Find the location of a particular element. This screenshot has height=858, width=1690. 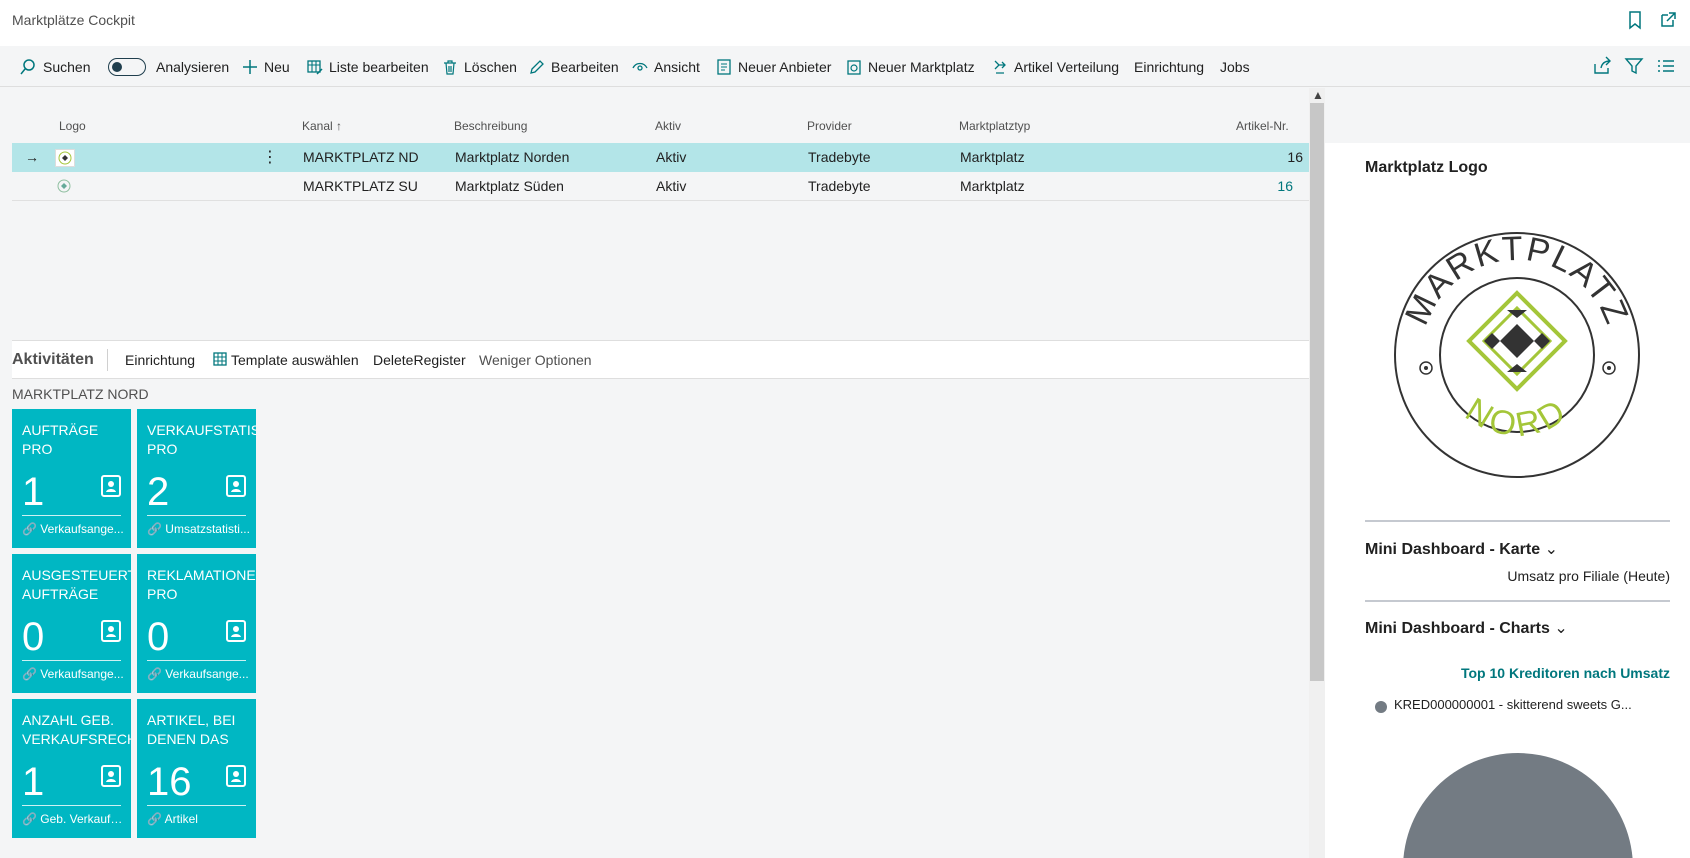

item-distribution-button: Artikel Verteilung is located at coordinates (1055, 66).